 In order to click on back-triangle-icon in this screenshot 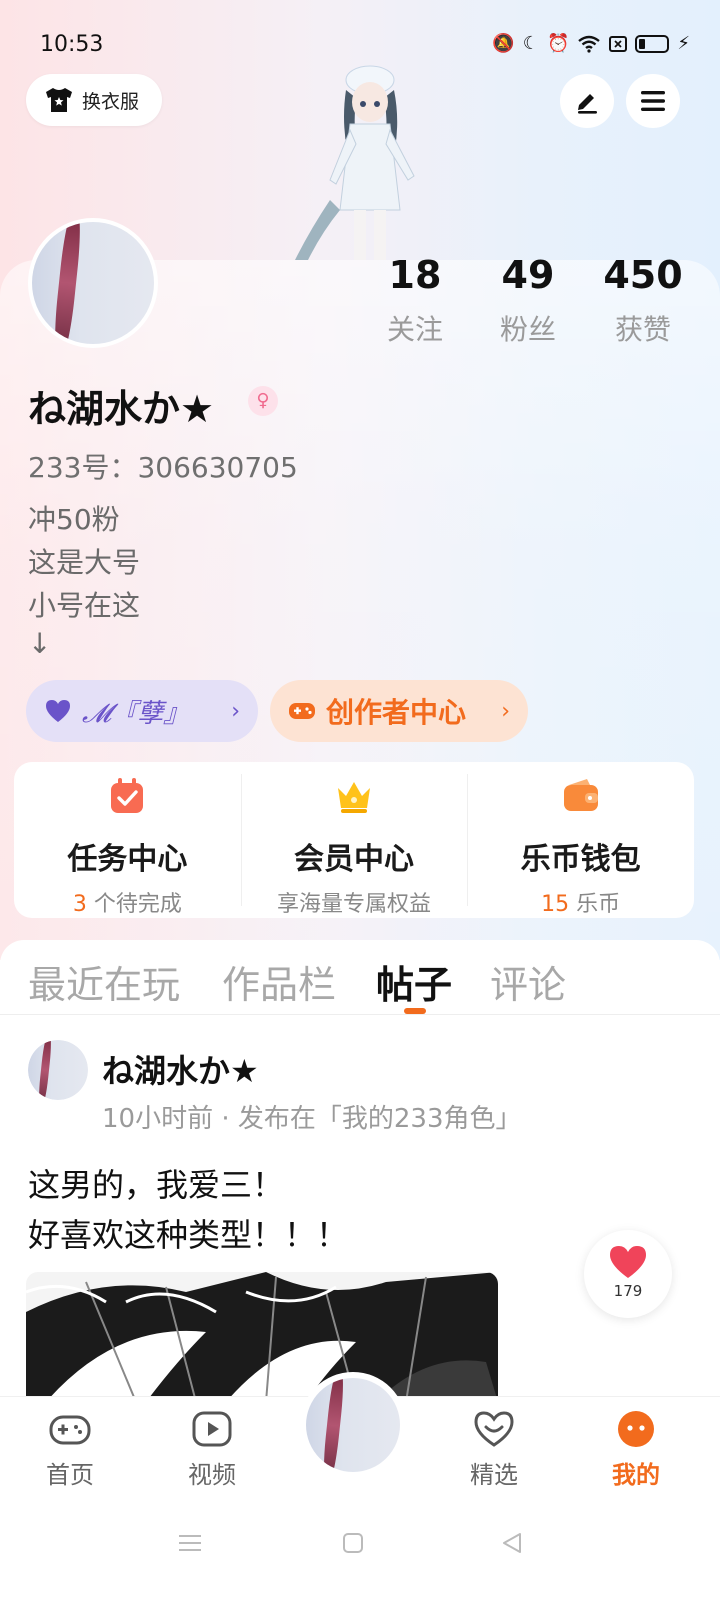, I will do `click(512, 1543)`.